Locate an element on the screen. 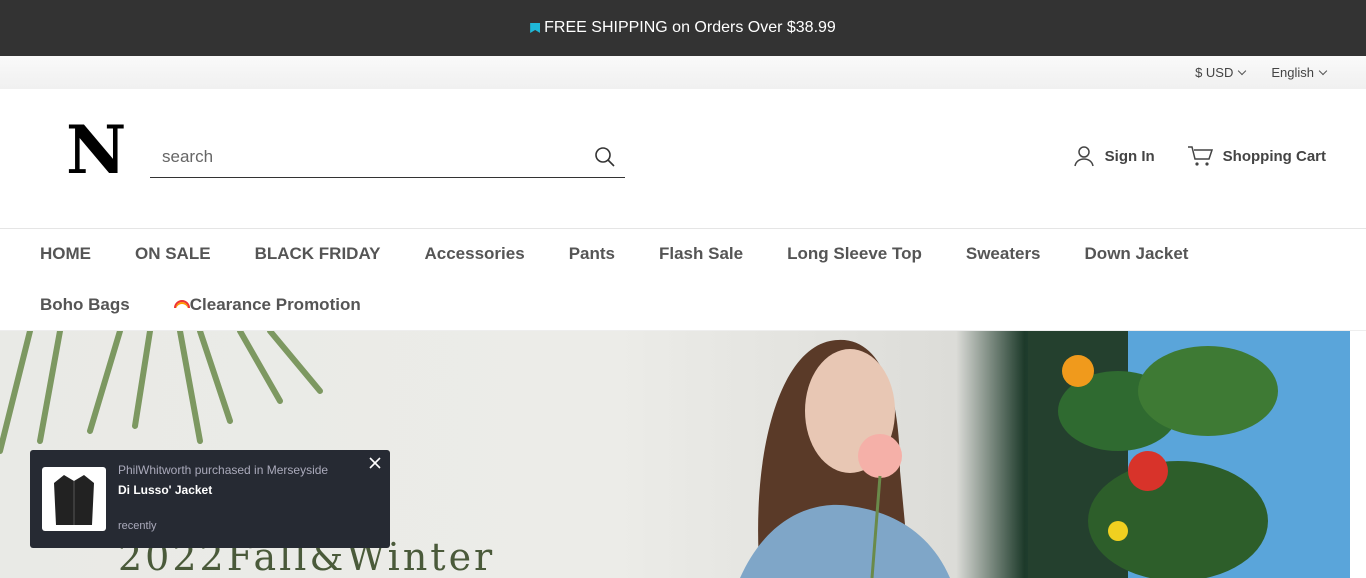 The image size is (1366, 578). shopping-cart-link: Shopping Cart is located at coordinates (1256, 156).